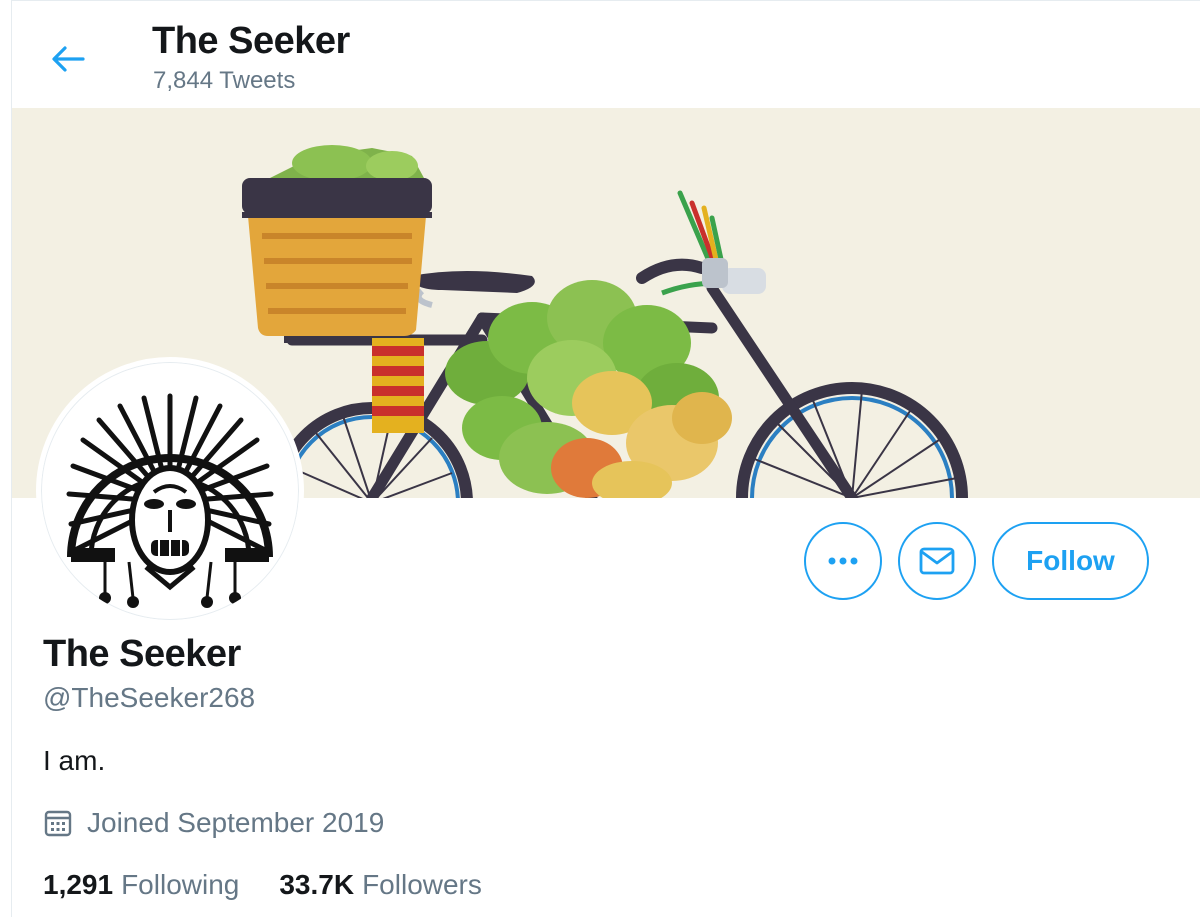  I want to click on joined-date: Joined September 2019, so click(213, 823).